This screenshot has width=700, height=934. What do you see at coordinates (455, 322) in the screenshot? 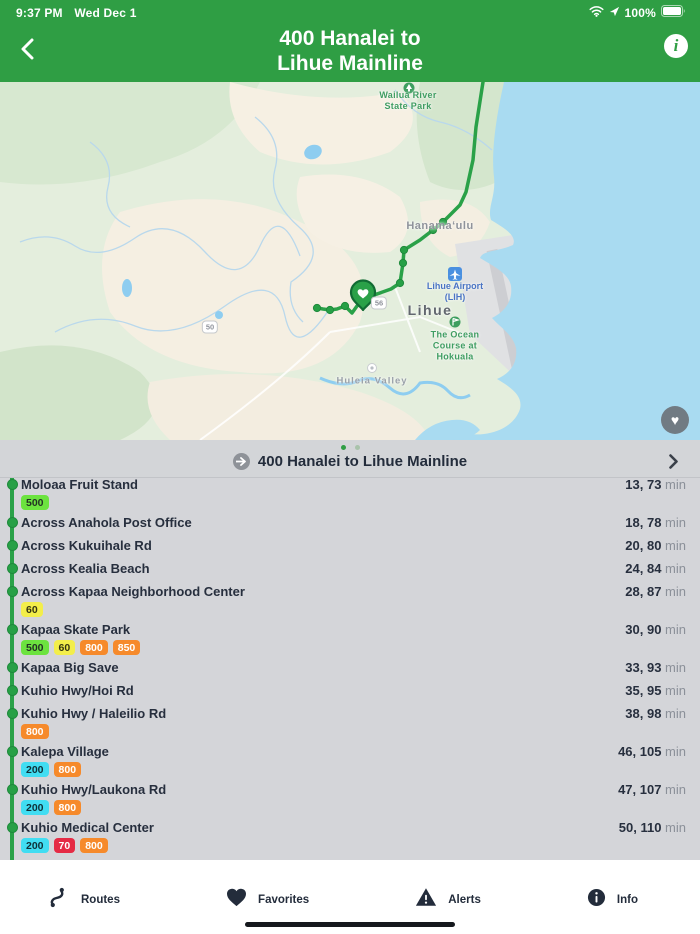
I see `golf-icon` at bounding box center [455, 322].